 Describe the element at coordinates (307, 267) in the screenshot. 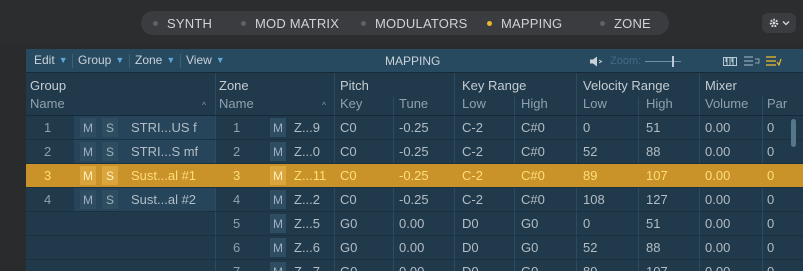

I see `zone-name-cell: Z...7` at that location.